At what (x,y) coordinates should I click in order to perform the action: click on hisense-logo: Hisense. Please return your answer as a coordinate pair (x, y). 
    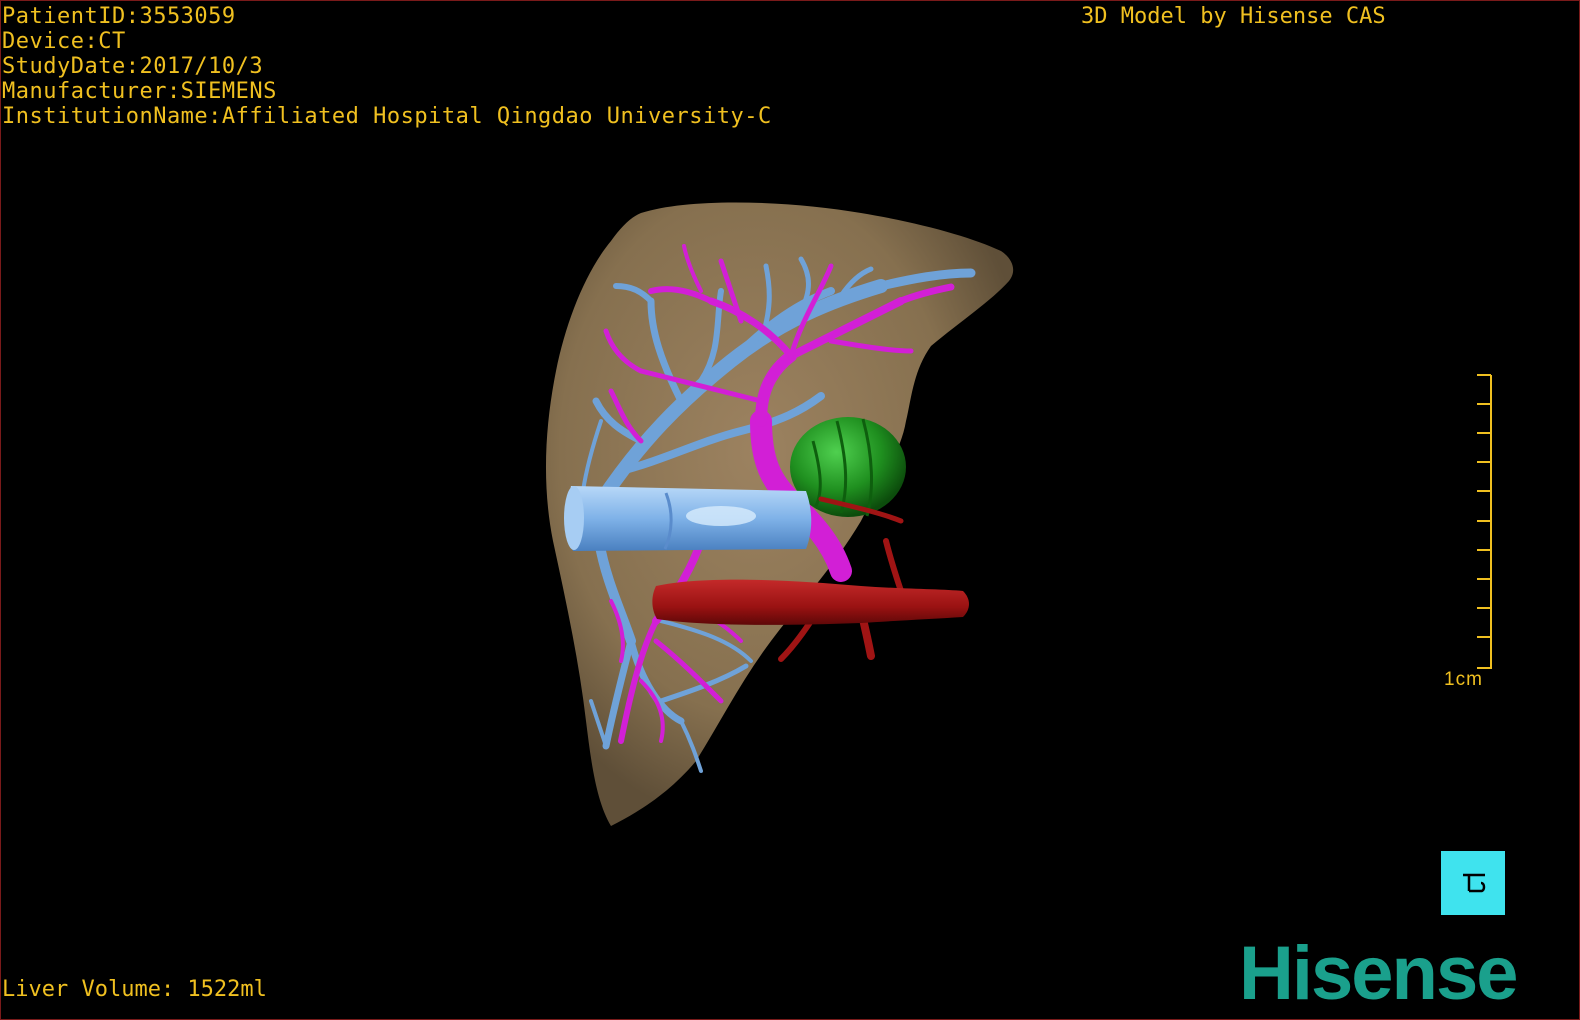
    Looking at the image, I should click on (1379, 971).